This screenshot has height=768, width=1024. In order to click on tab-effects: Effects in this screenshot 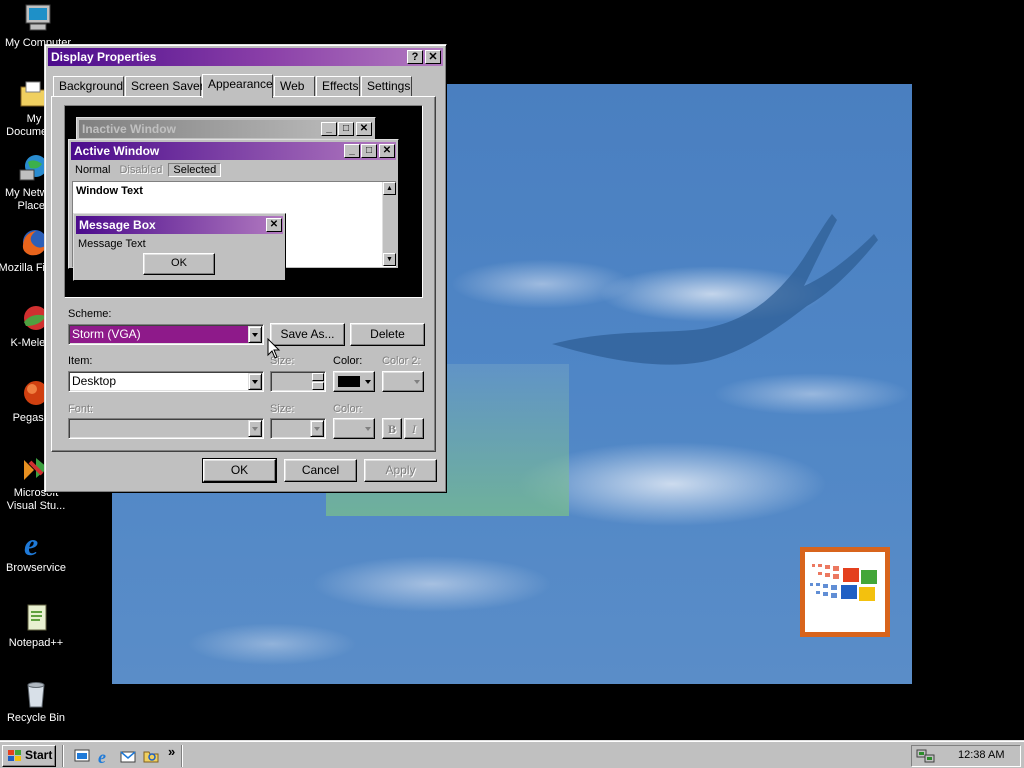, I will do `click(338, 86)`.